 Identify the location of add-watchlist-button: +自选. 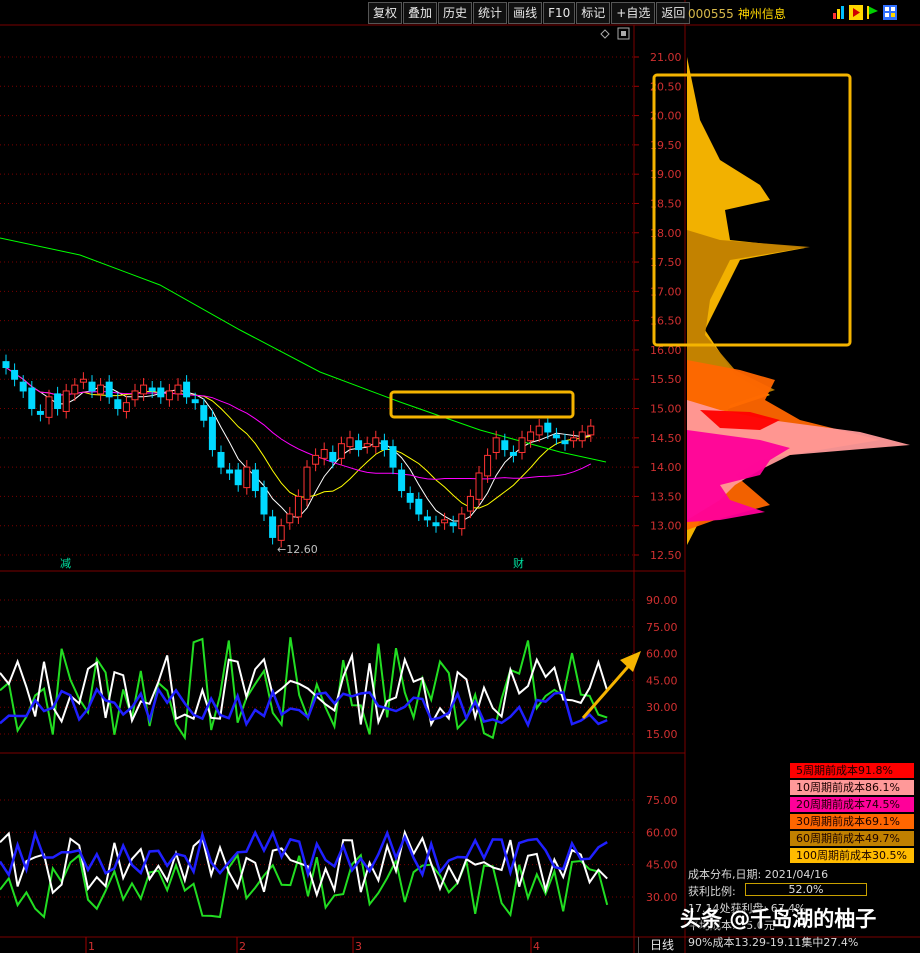
(633, 13).